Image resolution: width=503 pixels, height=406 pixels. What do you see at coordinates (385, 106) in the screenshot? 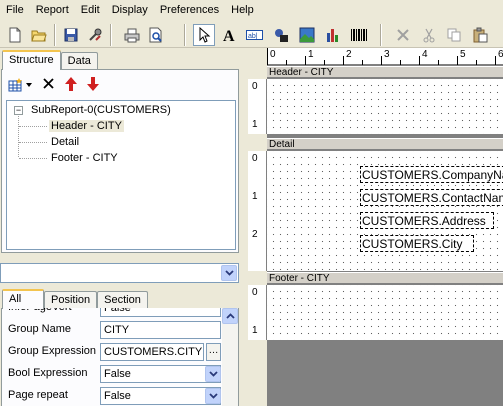
I see `band-header-area` at bounding box center [385, 106].